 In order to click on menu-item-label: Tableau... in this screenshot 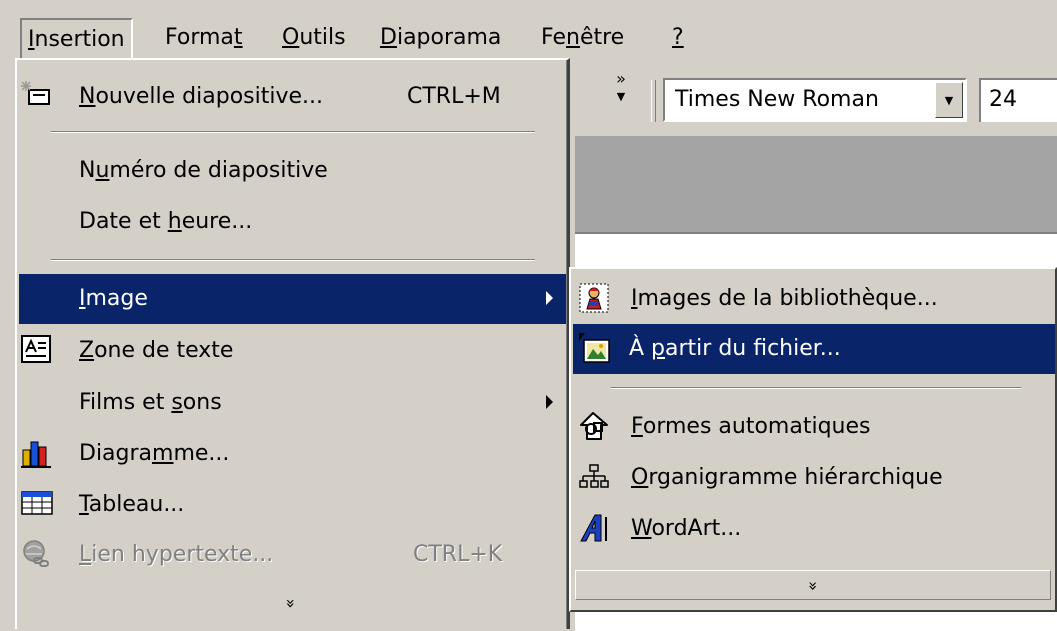, I will do `click(132, 504)`.